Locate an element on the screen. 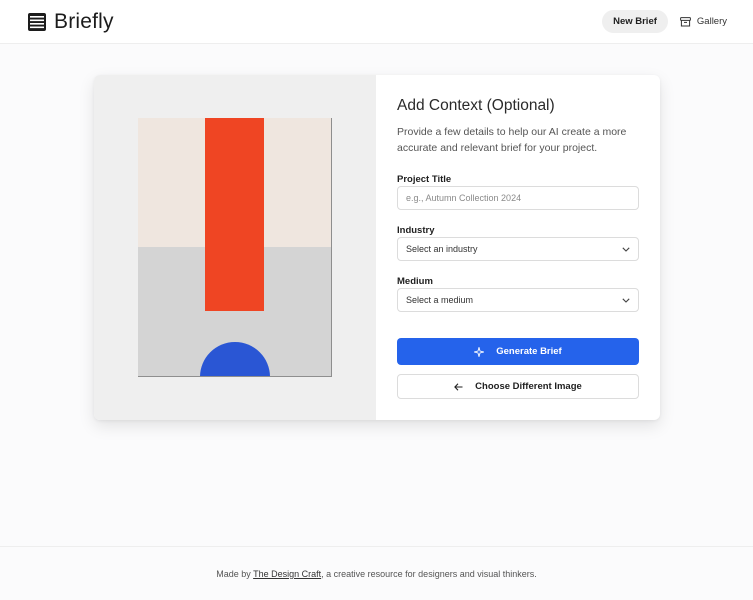 This screenshot has width=753, height=600. archive-box-icon is located at coordinates (685, 21).